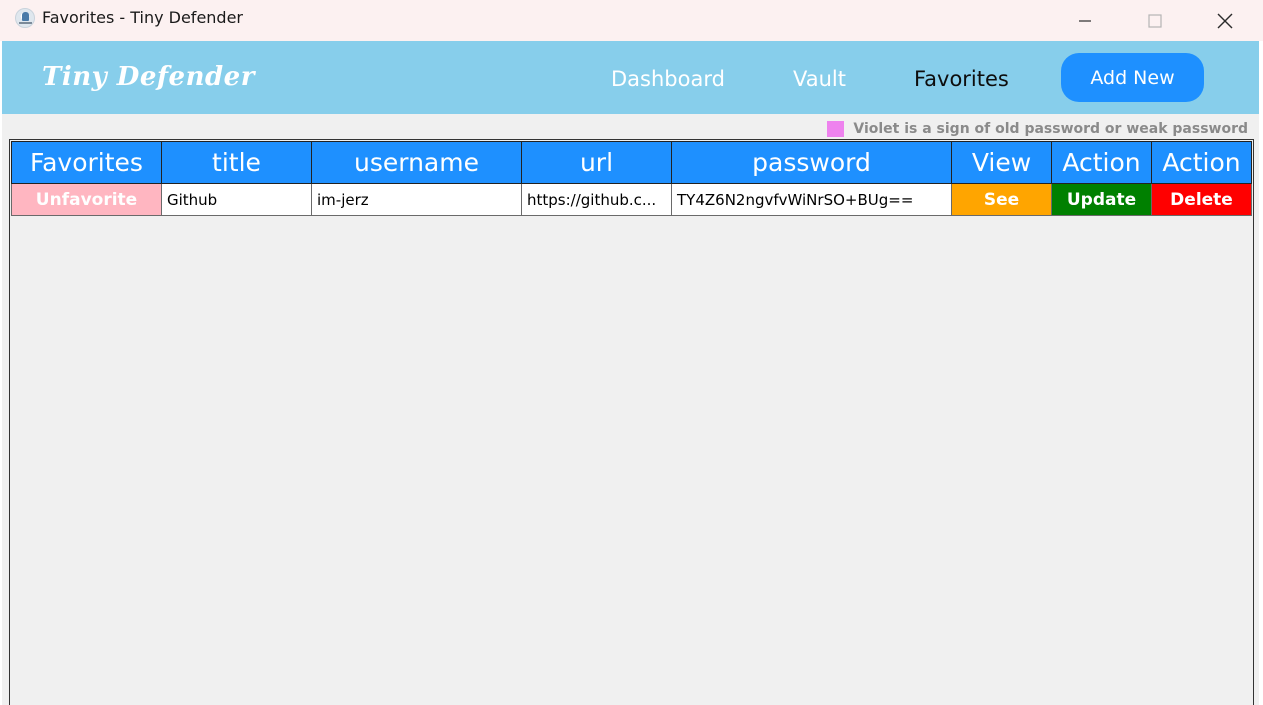  I want to click on window-title-bar: Favorites - Tiny Defender, so click(631, 20).